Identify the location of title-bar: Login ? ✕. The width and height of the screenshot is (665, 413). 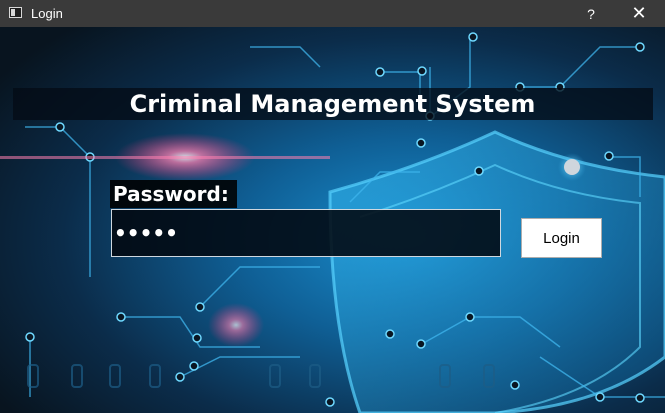
(332, 13).